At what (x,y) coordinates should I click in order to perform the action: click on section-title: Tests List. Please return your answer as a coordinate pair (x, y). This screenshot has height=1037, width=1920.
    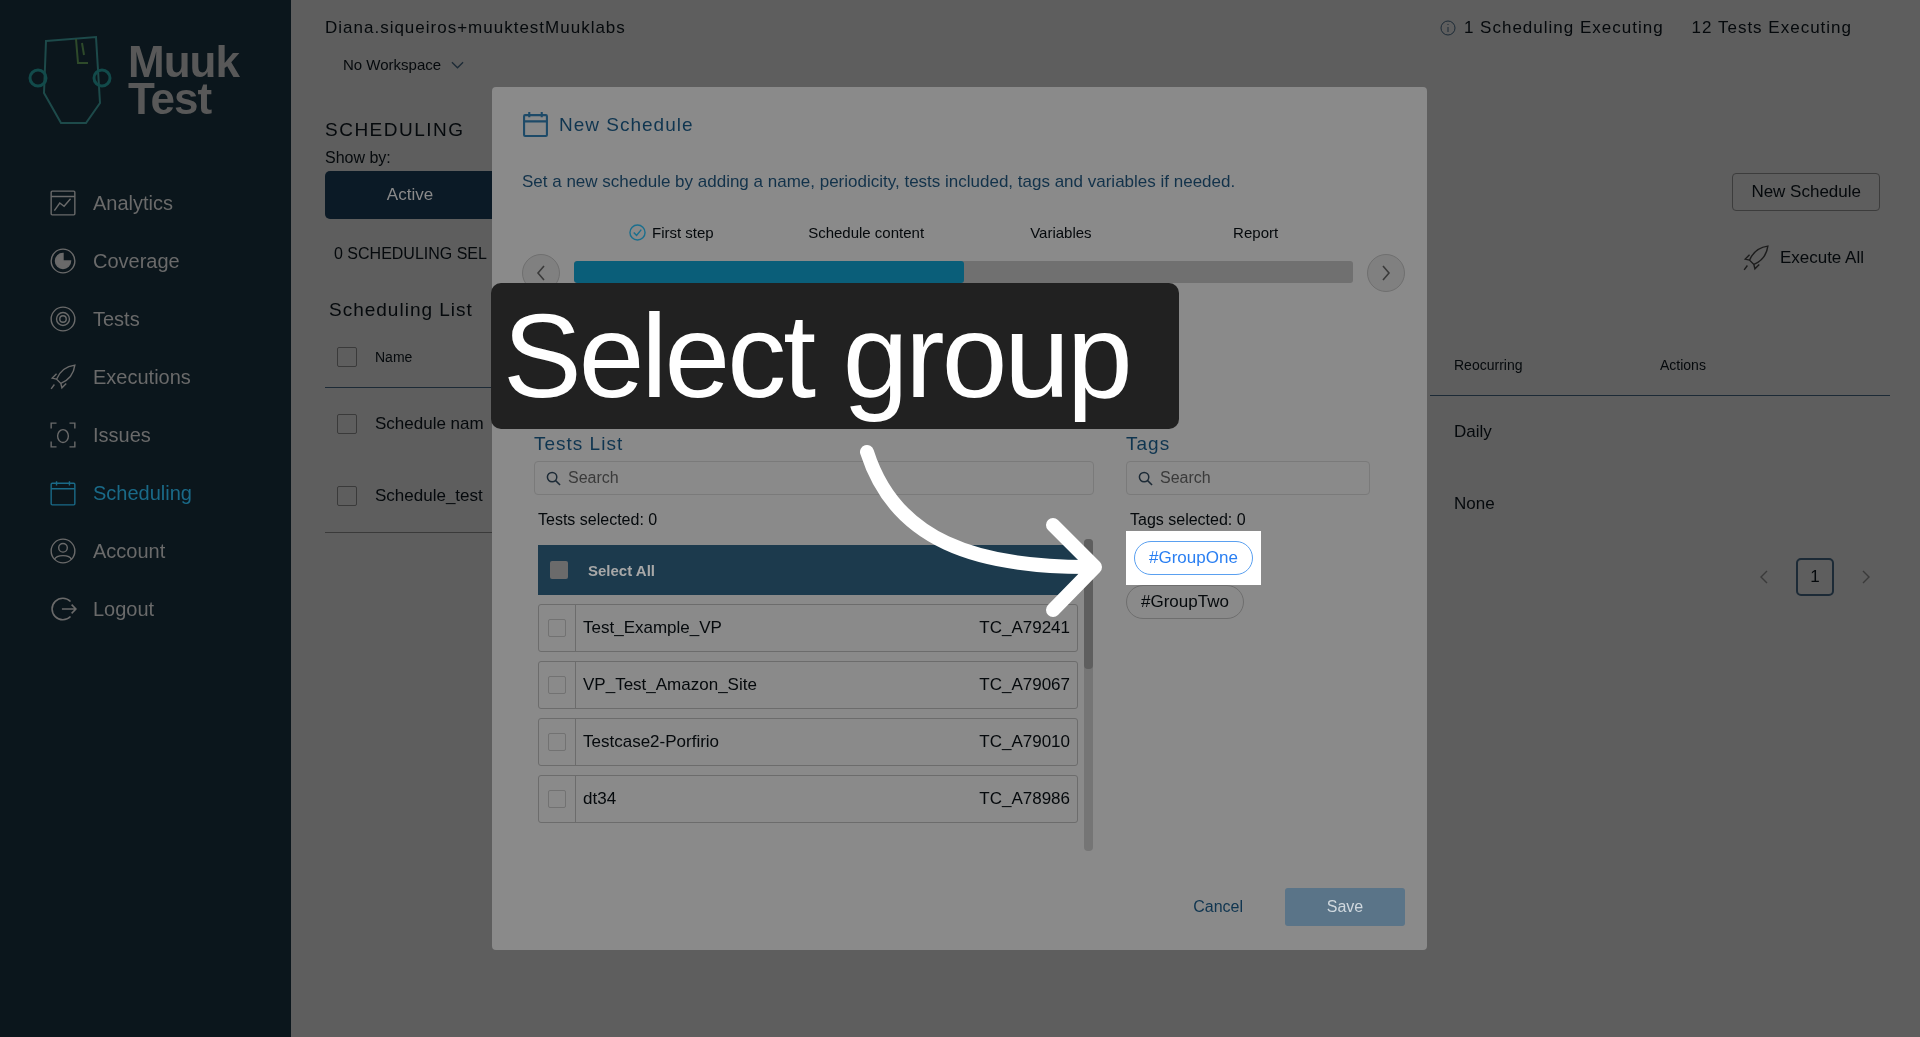
    Looking at the image, I should click on (579, 444).